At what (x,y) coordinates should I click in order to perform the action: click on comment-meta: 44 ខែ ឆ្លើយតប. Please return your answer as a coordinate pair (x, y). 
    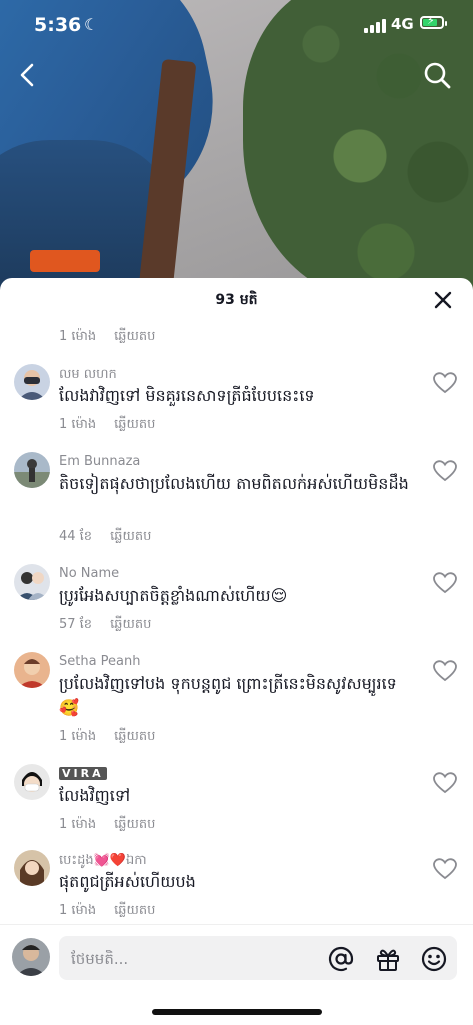
    Looking at the image, I should click on (105, 537).